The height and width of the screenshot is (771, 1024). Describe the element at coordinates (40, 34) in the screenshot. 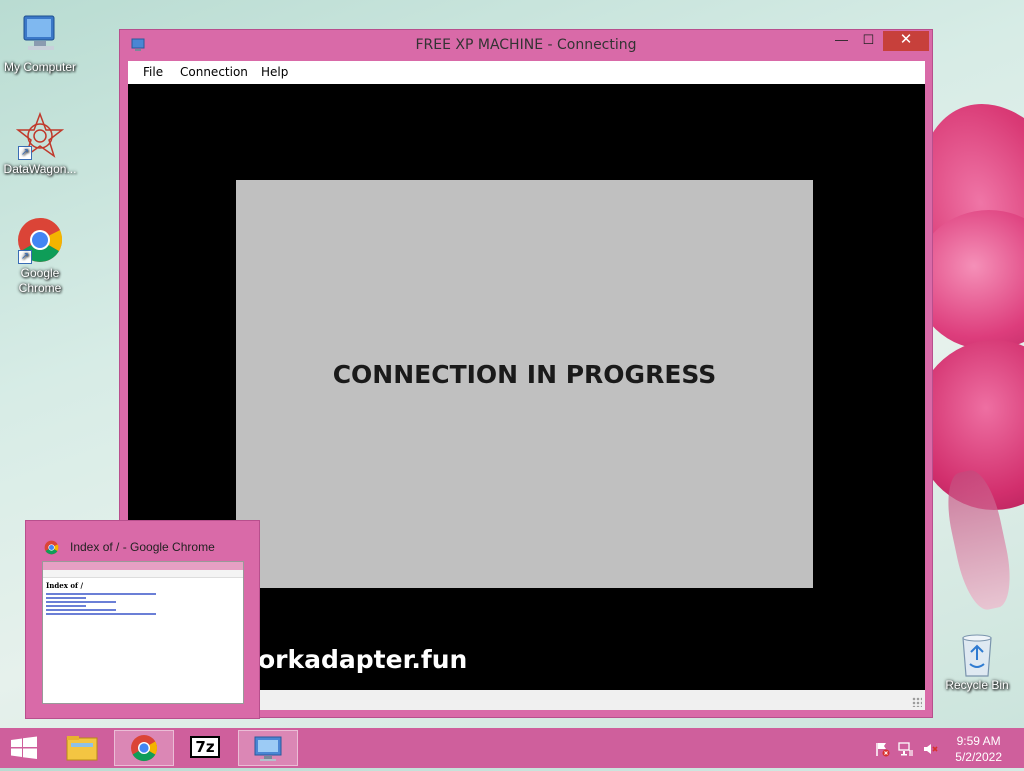

I see `computer-icon` at that location.